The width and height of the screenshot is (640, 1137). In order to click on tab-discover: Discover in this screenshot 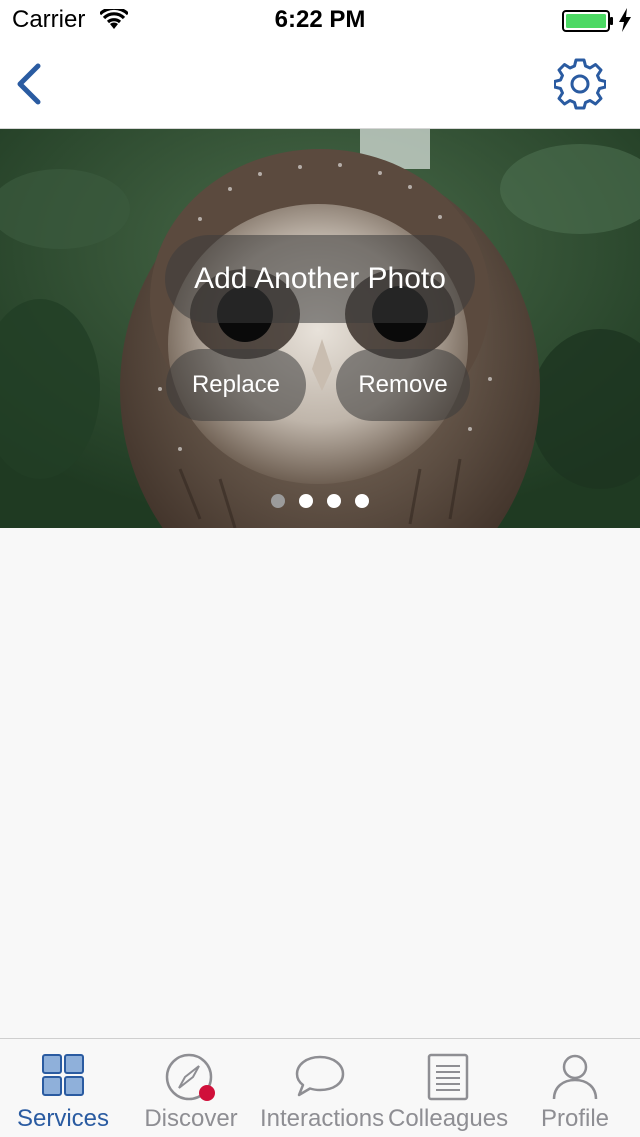, I will do `click(191, 1088)`.